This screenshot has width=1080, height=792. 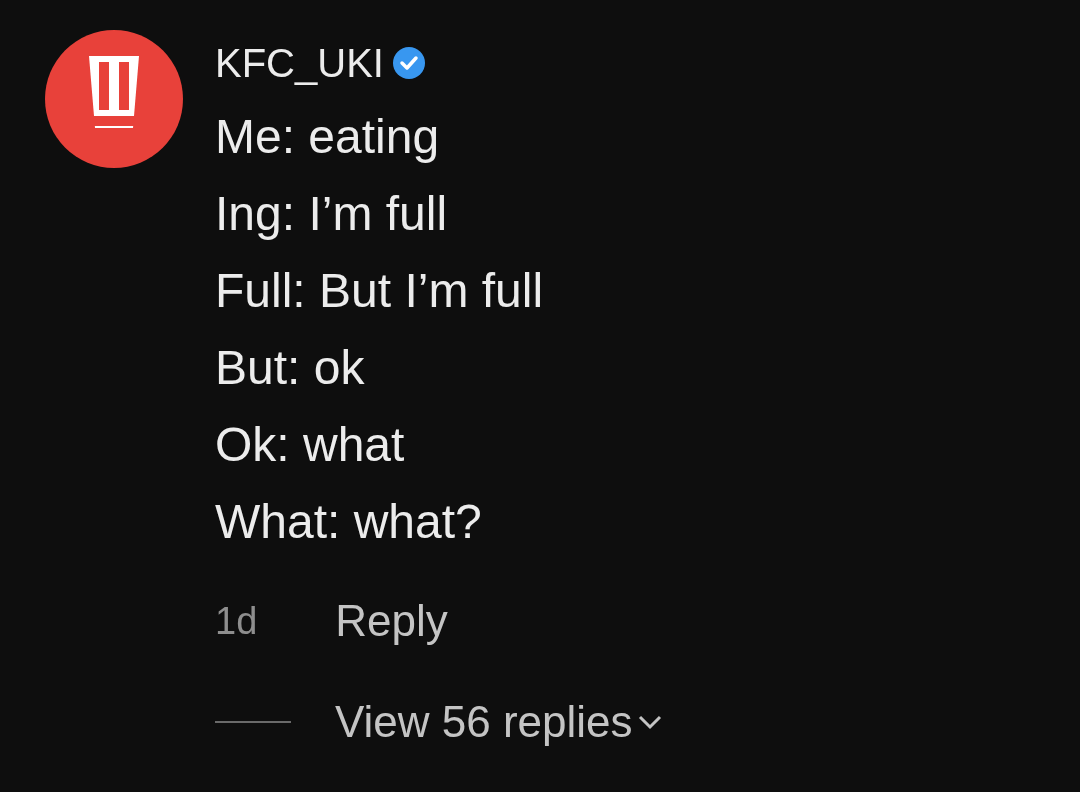 What do you see at coordinates (299, 63) in the screenshot?
I see `username: KFC_UKI` at bounding box center [299, 63].